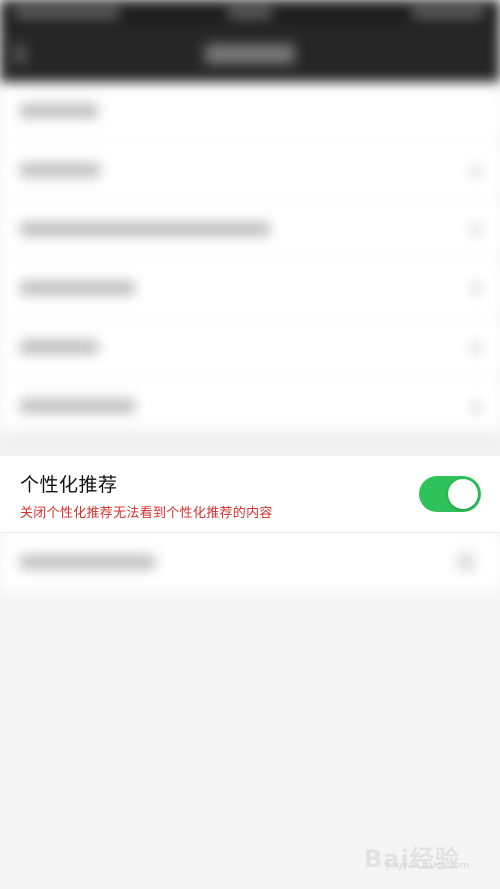 This screenshot has width=500, height=889. I want to click on status-bar, so click(250, 13).